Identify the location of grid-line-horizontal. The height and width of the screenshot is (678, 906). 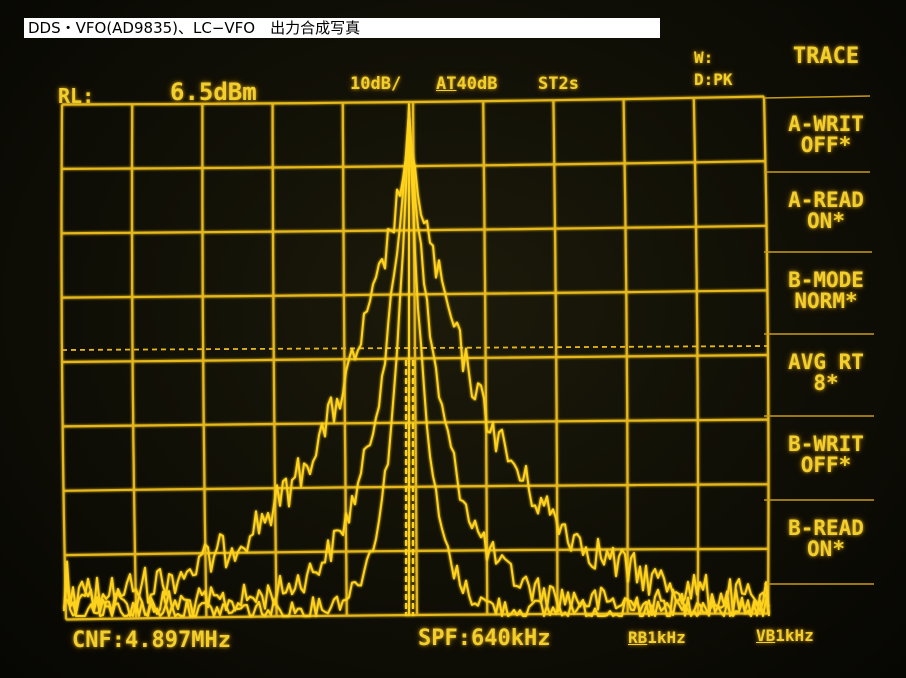
(416, 616).